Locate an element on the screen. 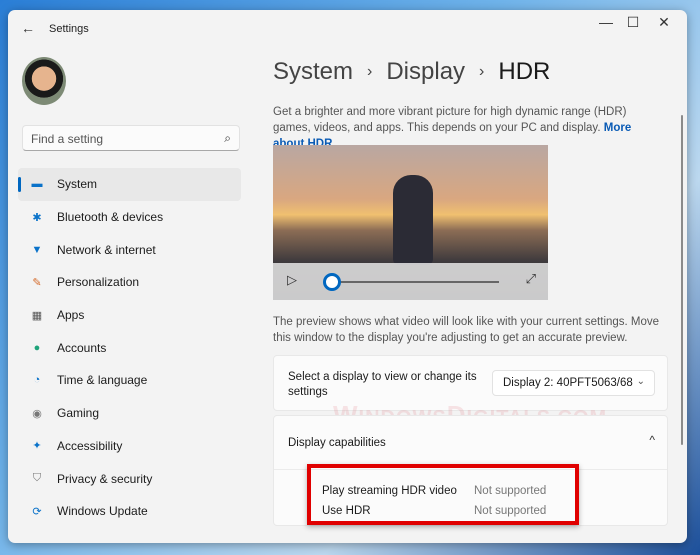 Image resolution: width=700 pixels, height=555 pixels. network-internet-icon: ▼ is located at coordinates (37, 249).